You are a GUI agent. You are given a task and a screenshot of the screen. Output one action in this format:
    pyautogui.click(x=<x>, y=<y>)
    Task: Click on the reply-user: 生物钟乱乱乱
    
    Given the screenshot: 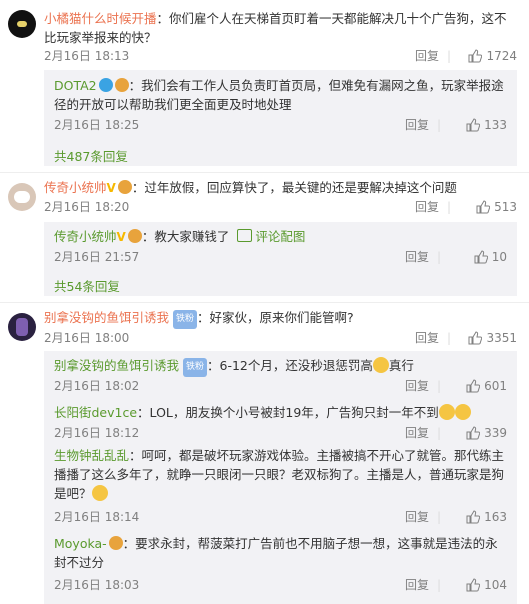 What is the action you would take?
    pyautogui.click(x=91, y=455)
    